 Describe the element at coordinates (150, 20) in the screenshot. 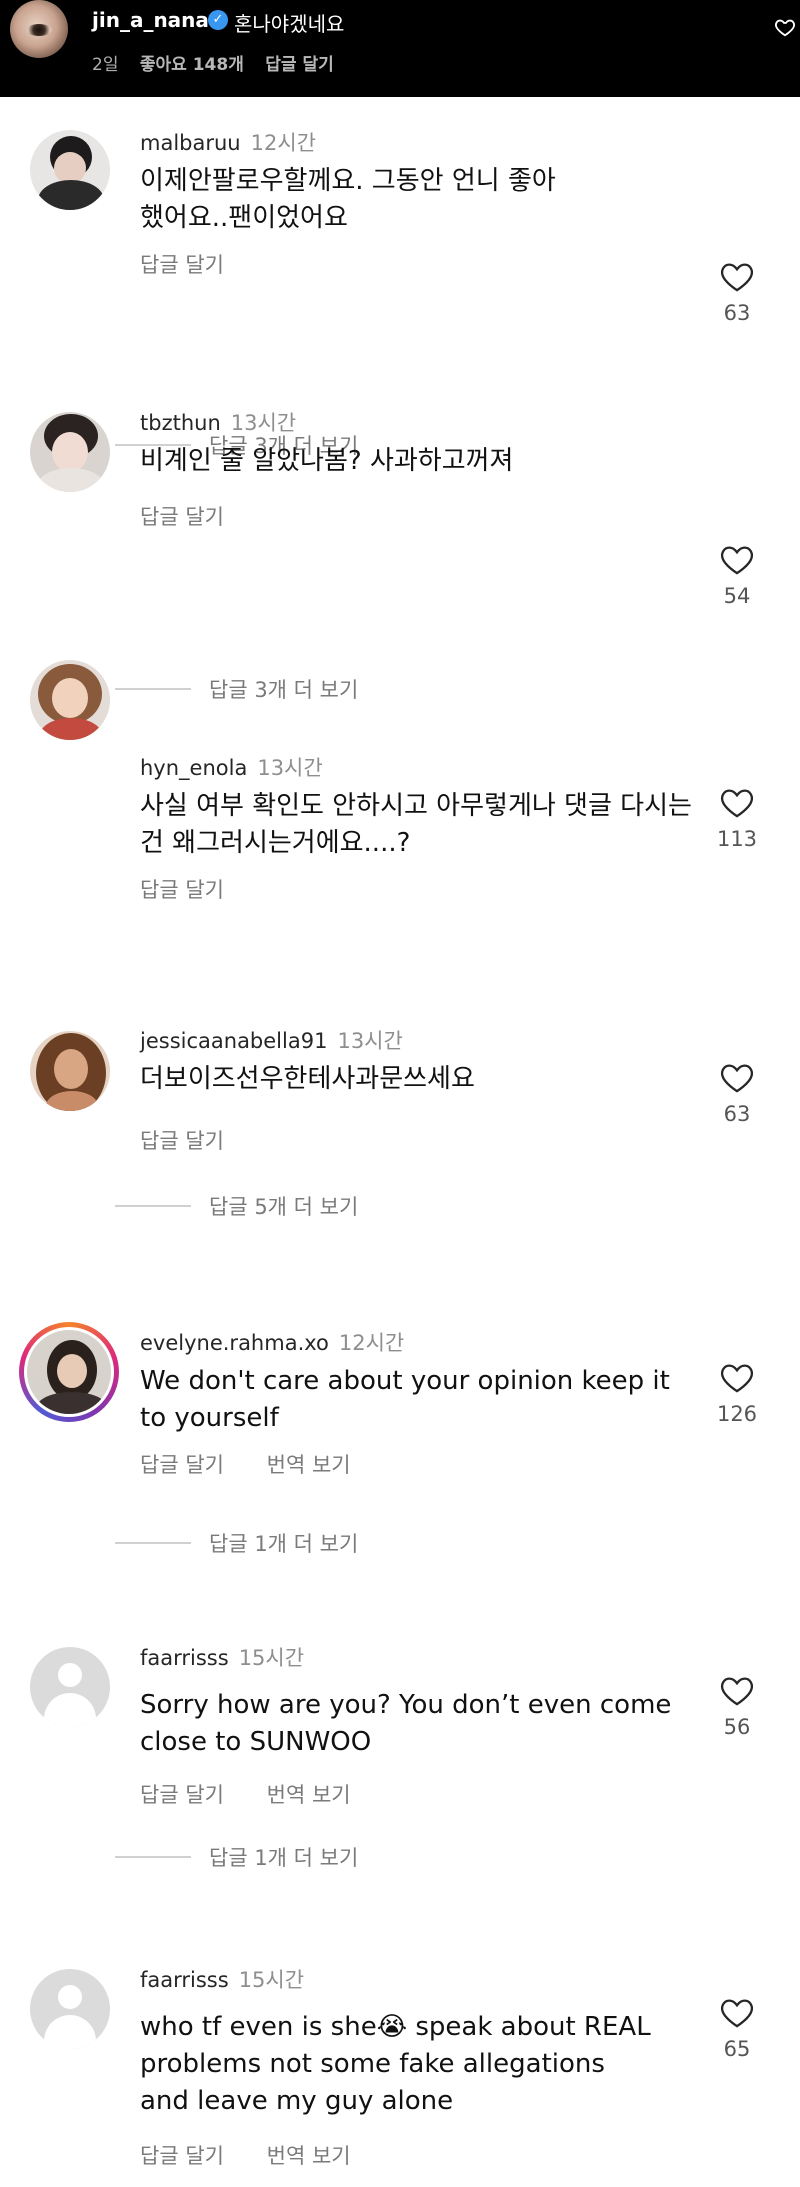

I see `post-author-username: jin_a_nana` at that location.